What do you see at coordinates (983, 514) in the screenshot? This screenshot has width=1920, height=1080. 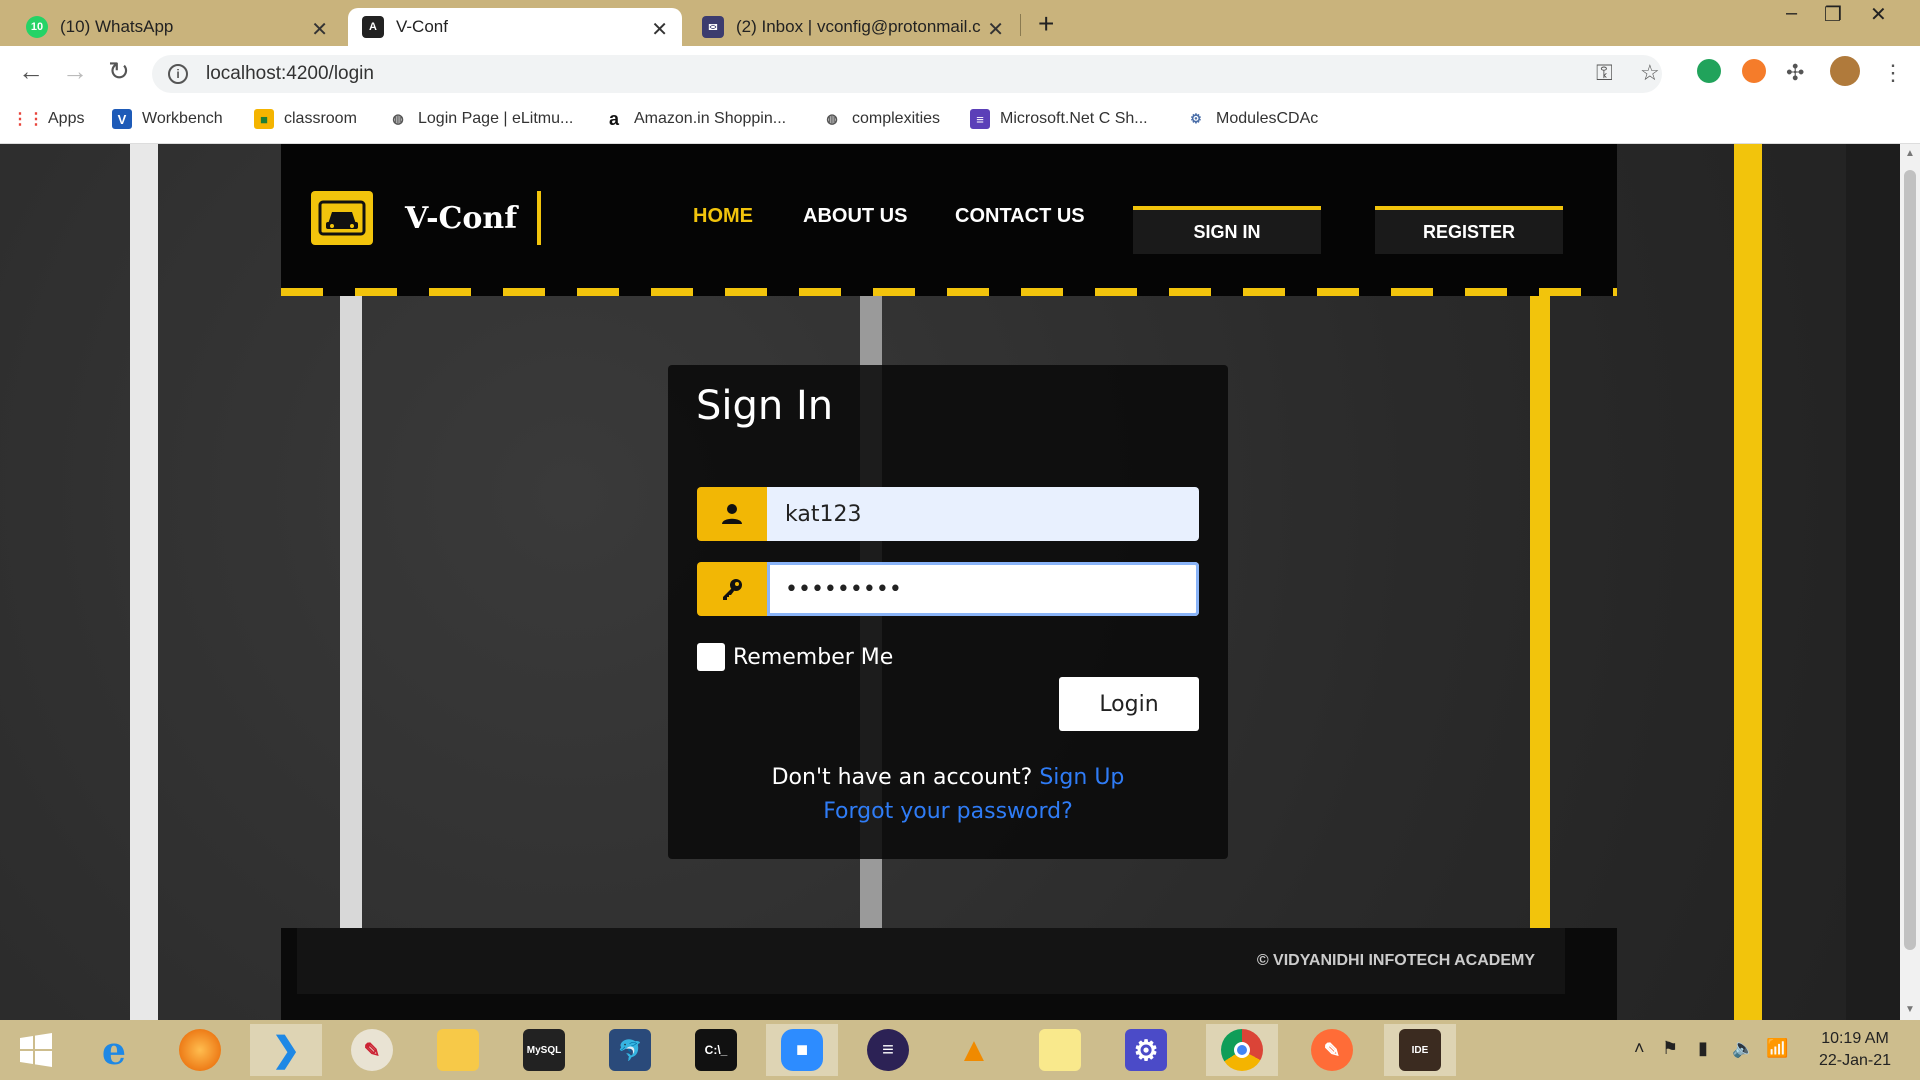 I see `username-input` at bounding box center [983, 514].